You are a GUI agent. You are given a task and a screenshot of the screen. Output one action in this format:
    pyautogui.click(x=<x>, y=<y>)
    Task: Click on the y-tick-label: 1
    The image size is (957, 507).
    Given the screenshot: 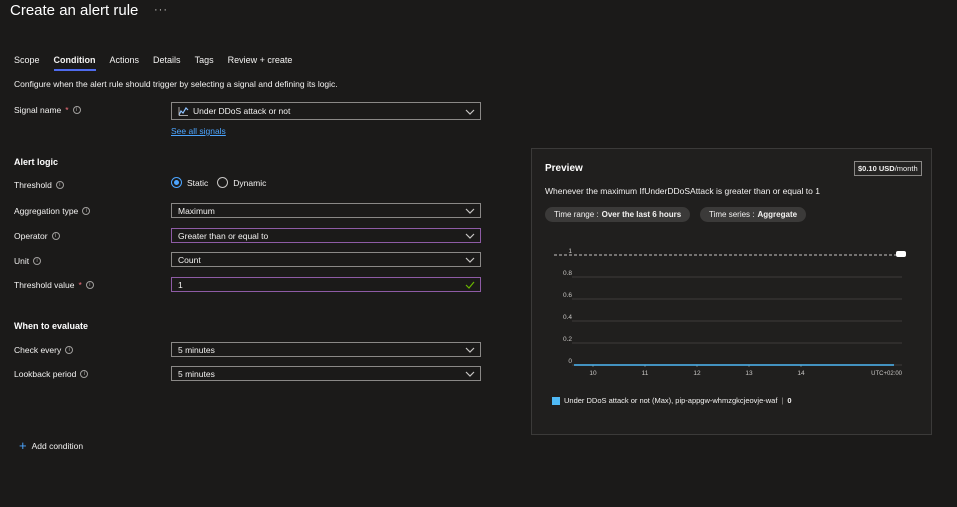 What is the action you would take?
    pyautogui.click(x=570, y=251)
    